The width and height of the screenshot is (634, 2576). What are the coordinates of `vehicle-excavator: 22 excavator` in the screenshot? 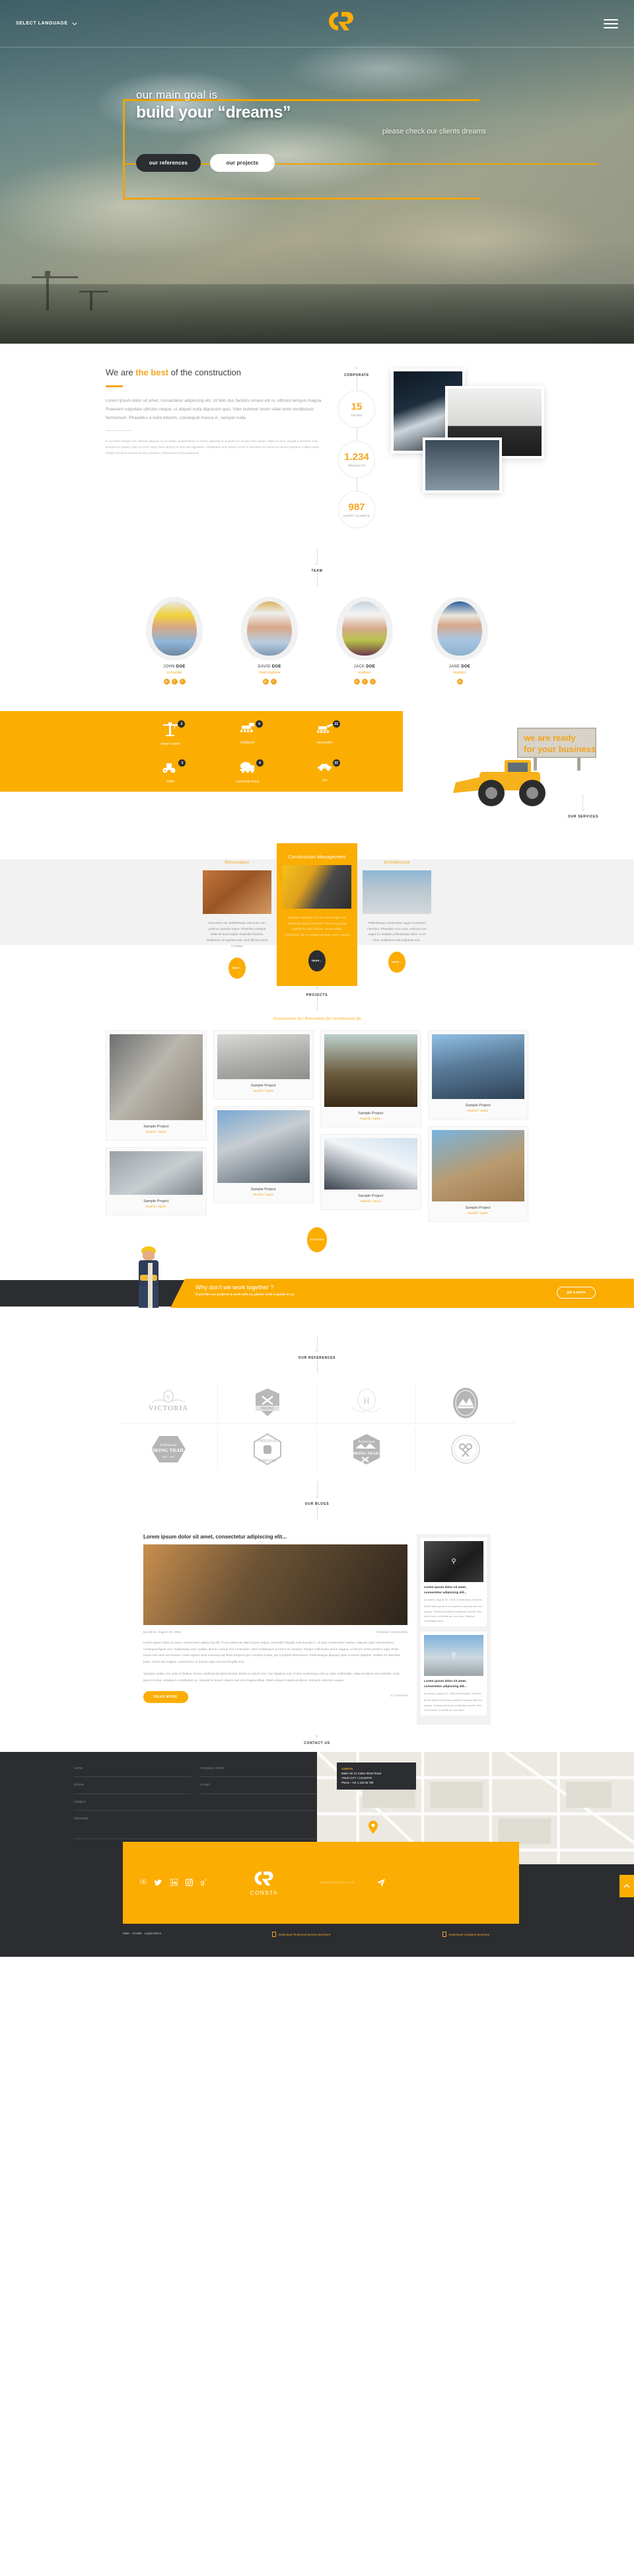 It's located at (324, 733).